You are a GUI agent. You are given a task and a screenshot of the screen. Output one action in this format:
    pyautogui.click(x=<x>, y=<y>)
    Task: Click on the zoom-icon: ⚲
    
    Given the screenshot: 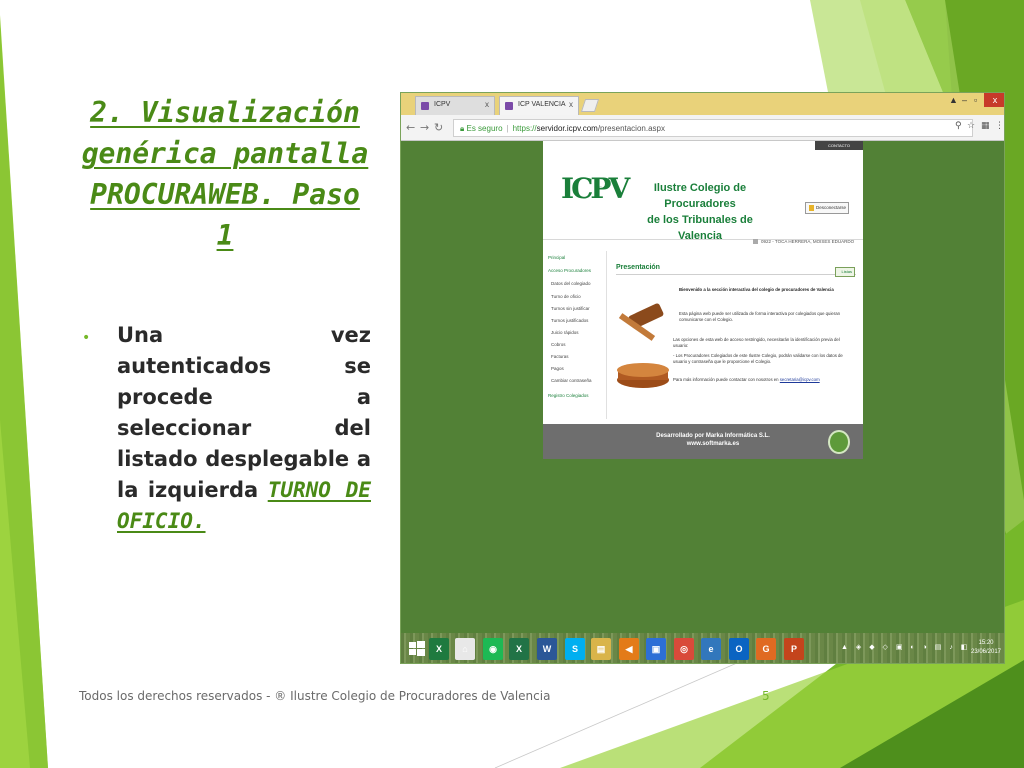 What is the action you would take?
    pyautogui.click(x=958, y=126)
    